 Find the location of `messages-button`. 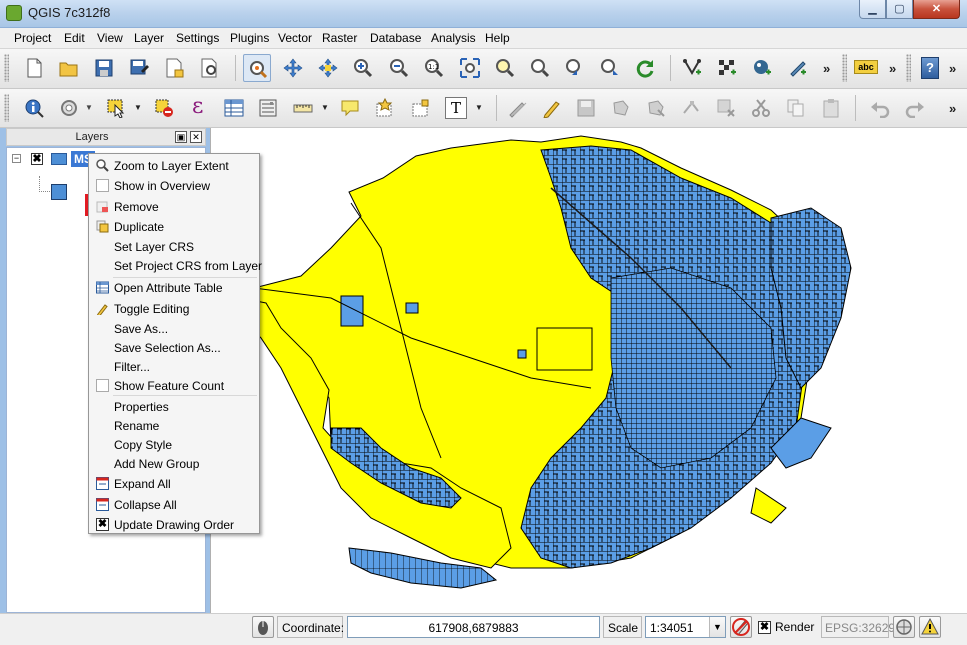

messages-button is located at coordinates (930, 627).